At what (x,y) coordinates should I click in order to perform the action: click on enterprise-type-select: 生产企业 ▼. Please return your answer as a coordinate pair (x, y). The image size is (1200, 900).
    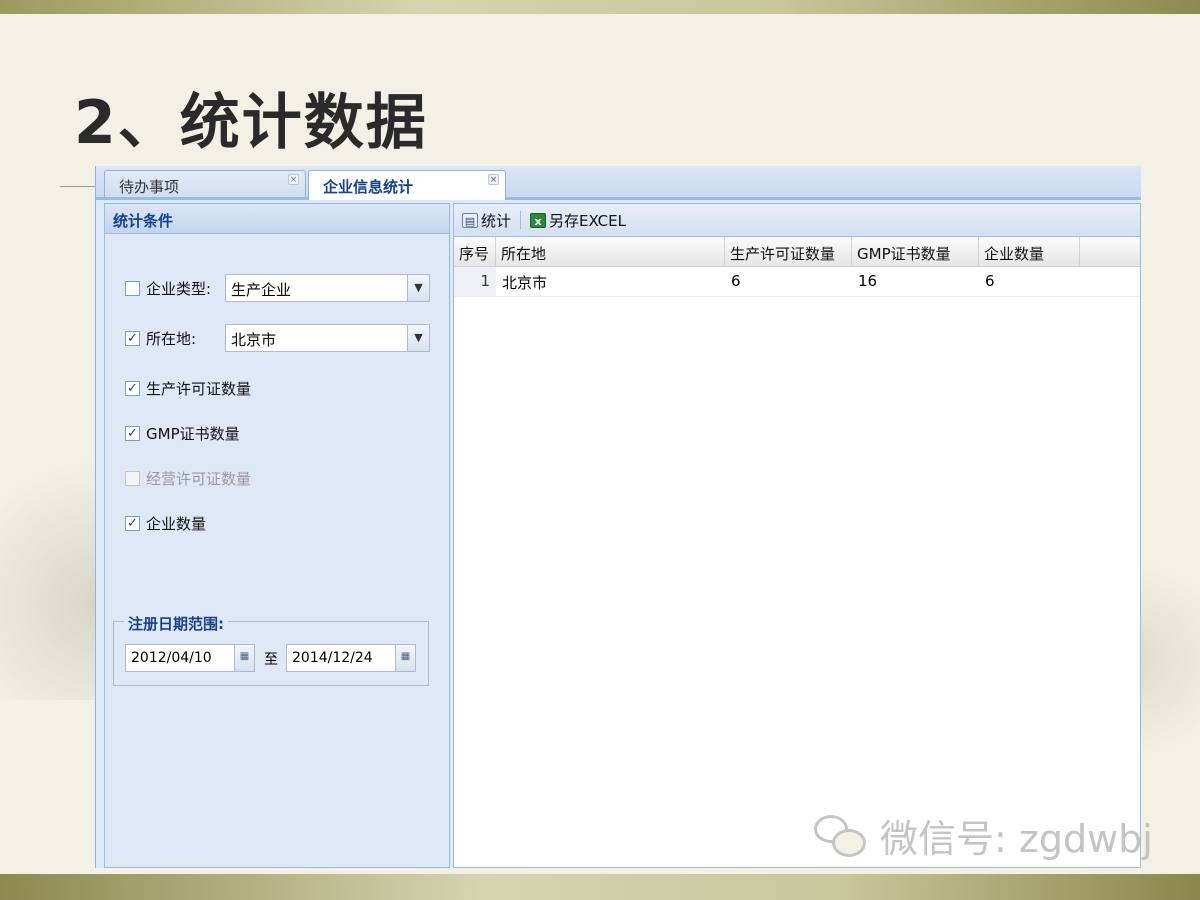
    Looking at the image, I should click on (327, 288).